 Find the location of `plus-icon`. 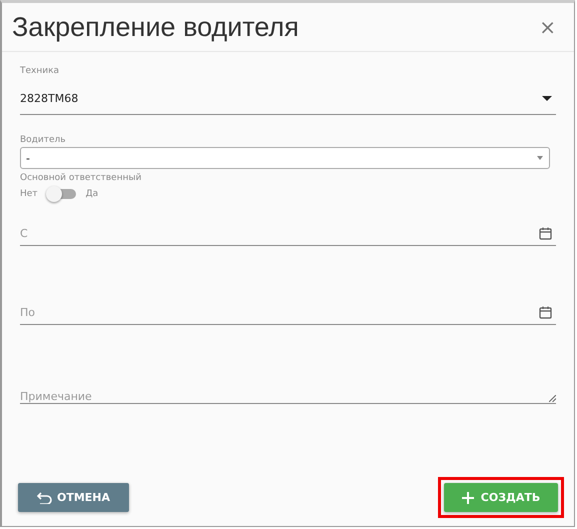

plus-icon is located at coordinates (468, 498).